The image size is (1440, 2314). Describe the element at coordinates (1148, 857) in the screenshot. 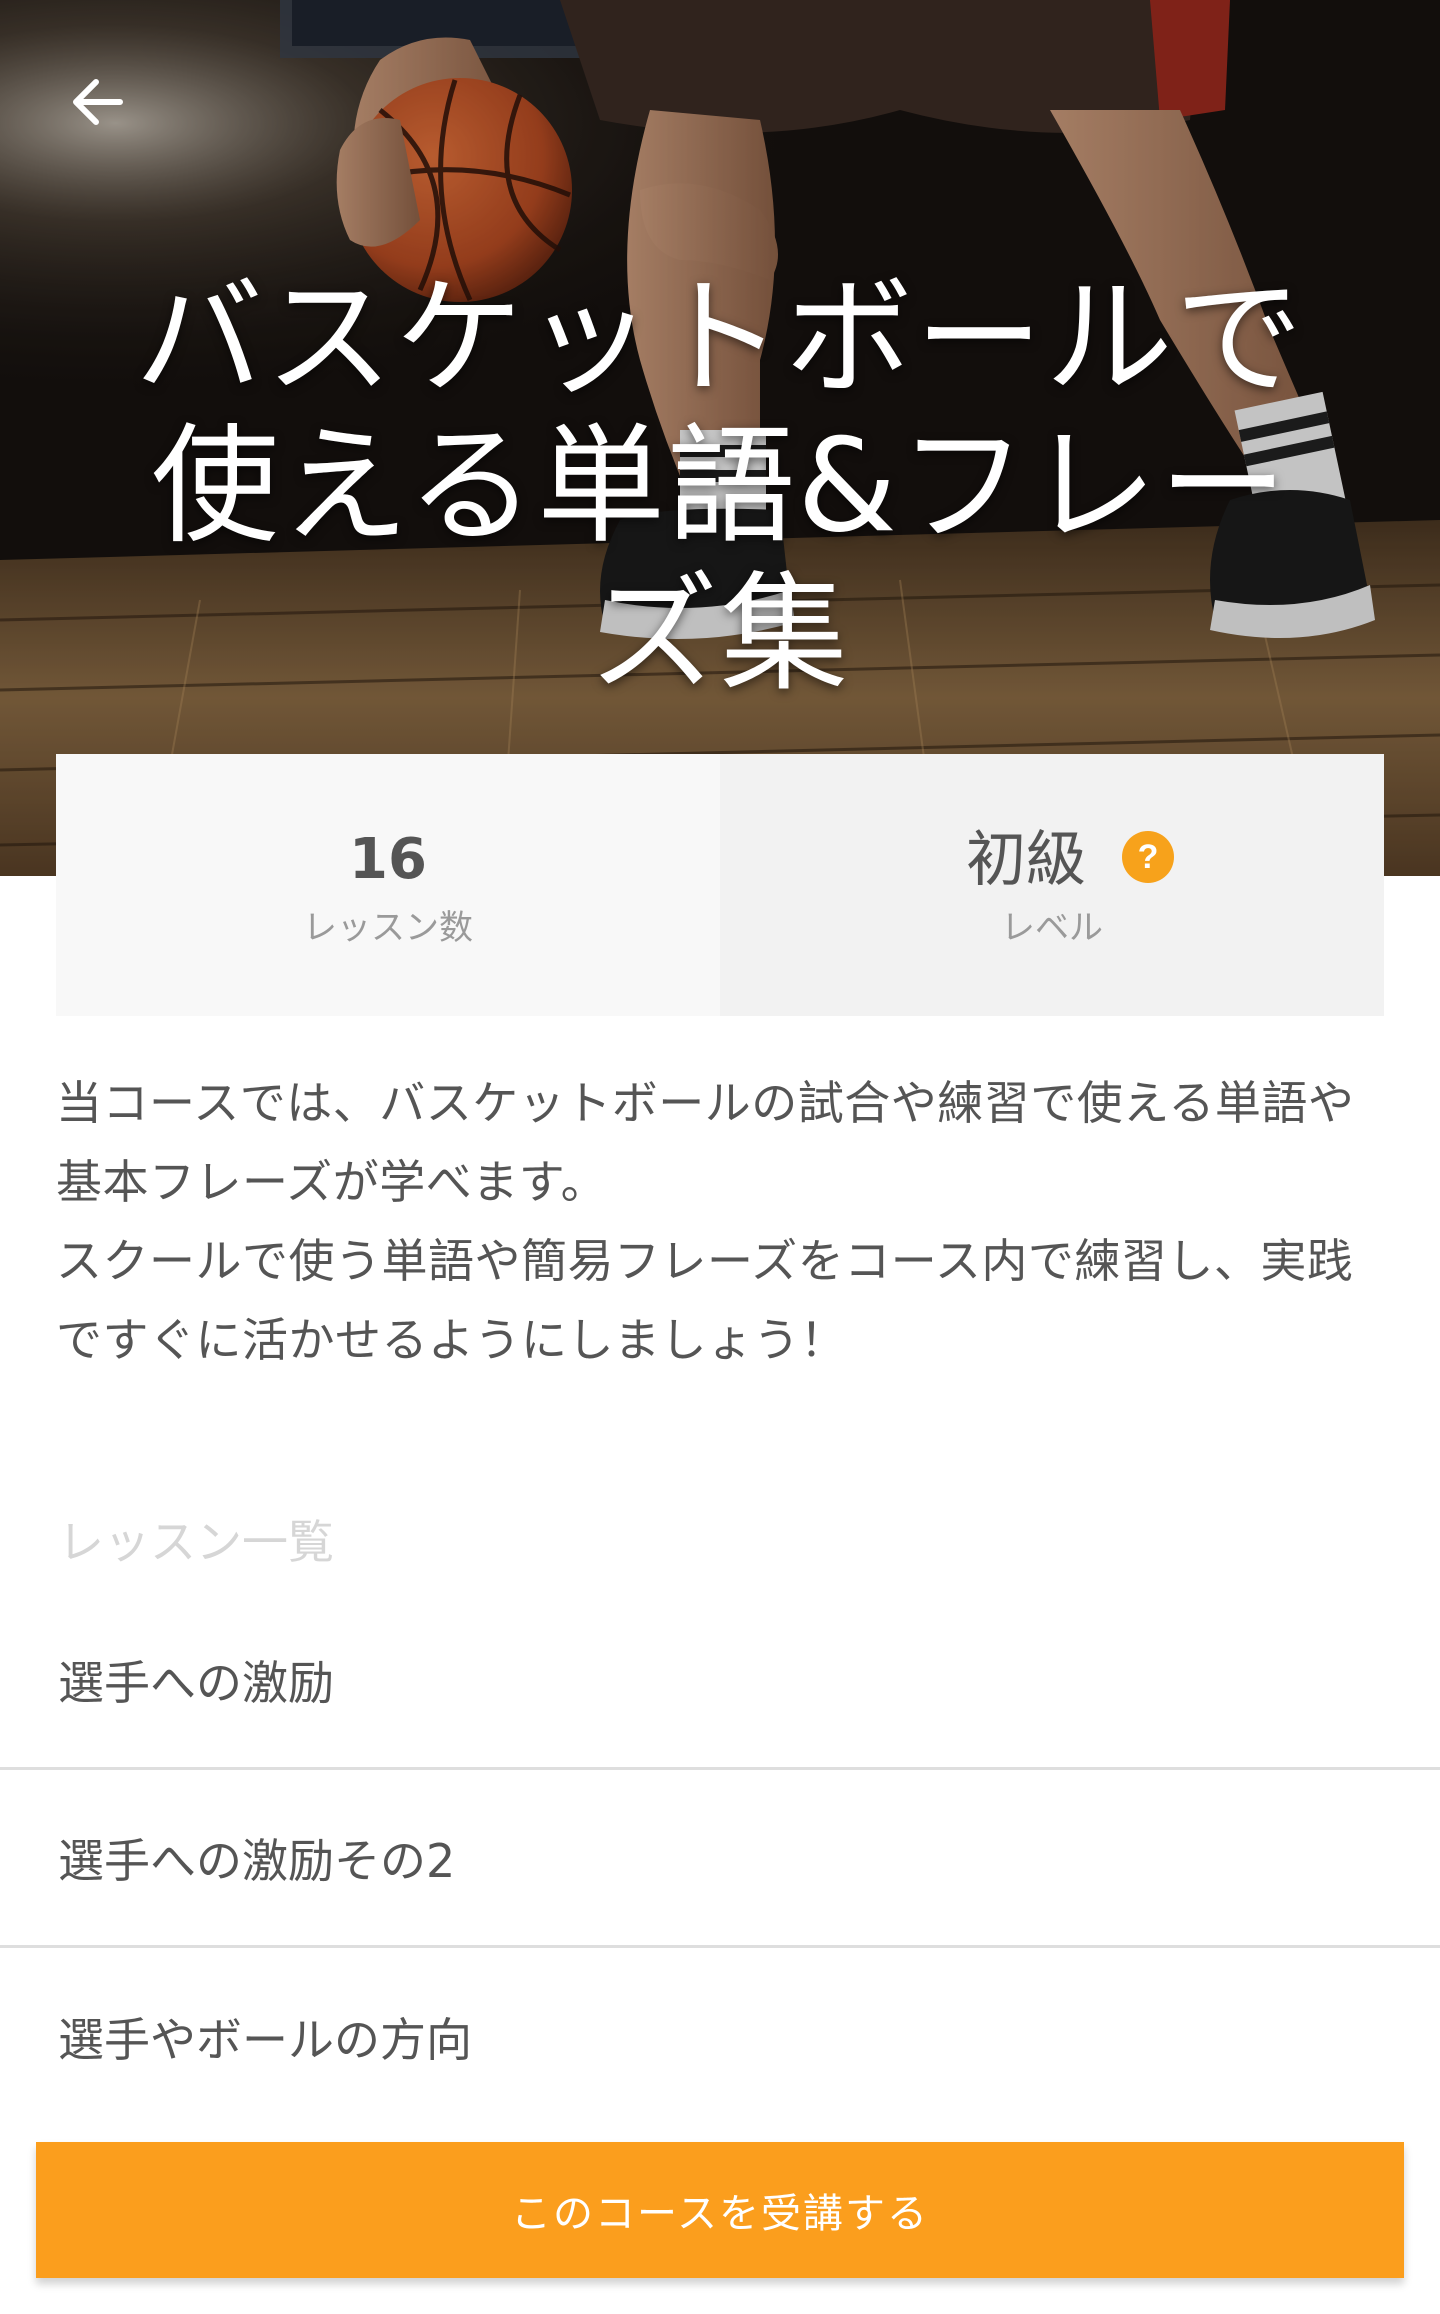

I see `question-mark-icon: ?` at that location.